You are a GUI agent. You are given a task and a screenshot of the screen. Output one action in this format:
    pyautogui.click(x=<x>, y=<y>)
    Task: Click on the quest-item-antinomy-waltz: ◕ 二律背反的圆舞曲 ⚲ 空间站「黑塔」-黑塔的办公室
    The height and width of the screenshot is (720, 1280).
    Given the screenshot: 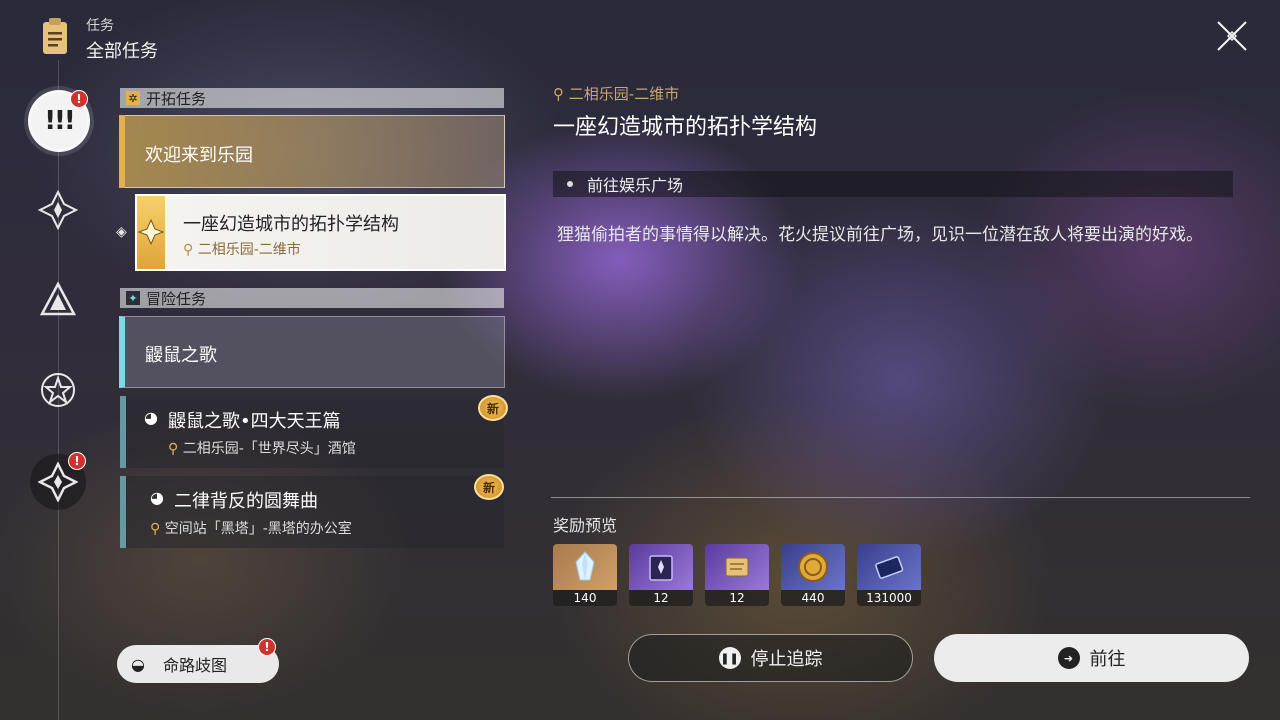 What is the action you would take?
    pyautogui.click(x=312, y=512)
    